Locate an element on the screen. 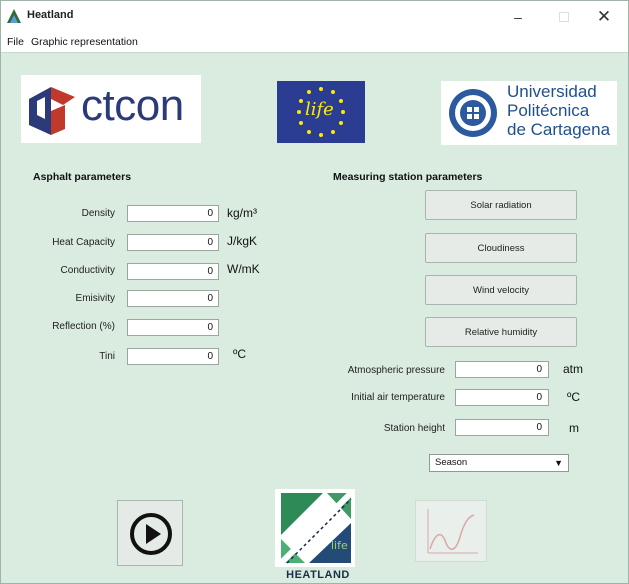  solar-radiation-button: Solar radiation is located at coordinates (501, 205).